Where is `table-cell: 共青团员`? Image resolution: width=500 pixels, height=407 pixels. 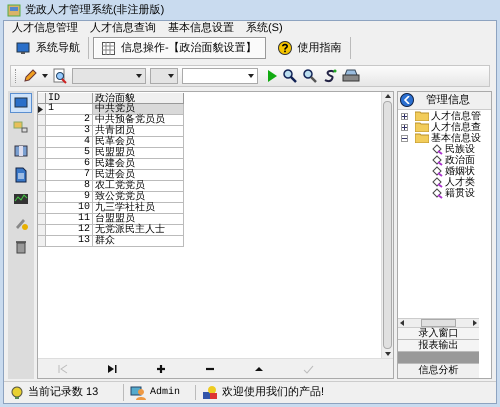
table-cell: 共青团员 is located at coordinates (138, 131).